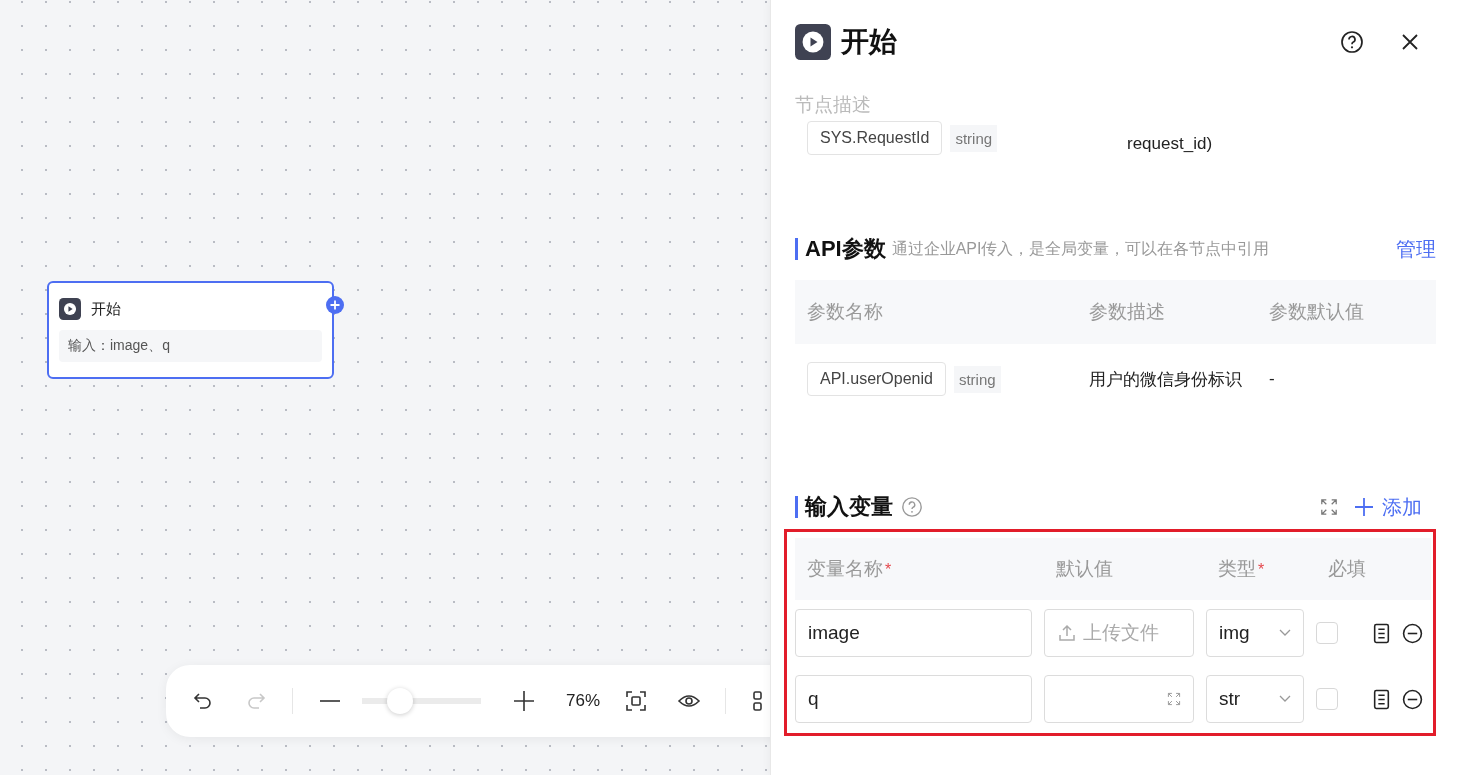 The width and height of the screenshot is (1460, 775). I want to click on section-title: 输入变量, so click(849, 507).